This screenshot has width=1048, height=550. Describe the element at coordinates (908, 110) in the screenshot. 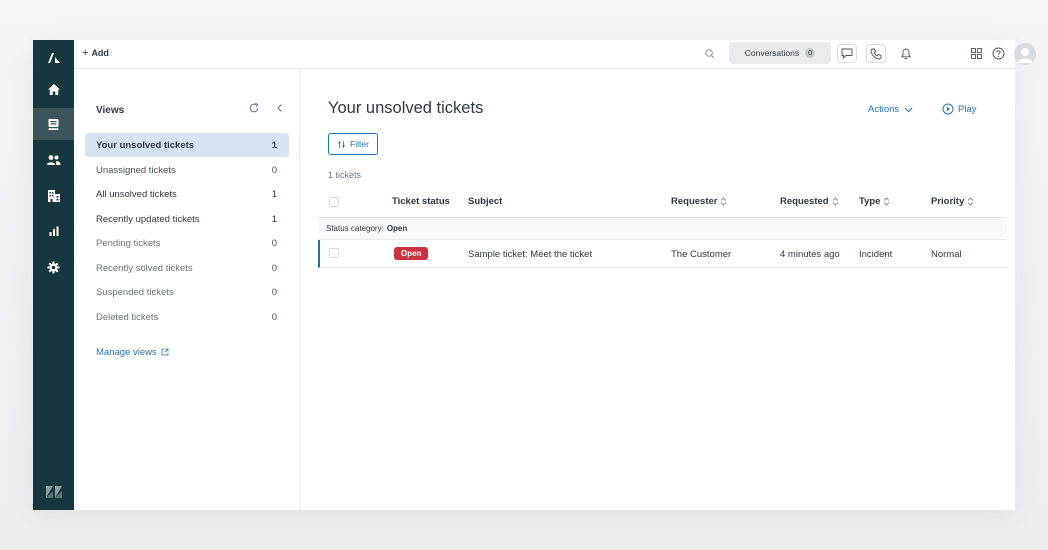

I see `chevron-down-icon` at that location.